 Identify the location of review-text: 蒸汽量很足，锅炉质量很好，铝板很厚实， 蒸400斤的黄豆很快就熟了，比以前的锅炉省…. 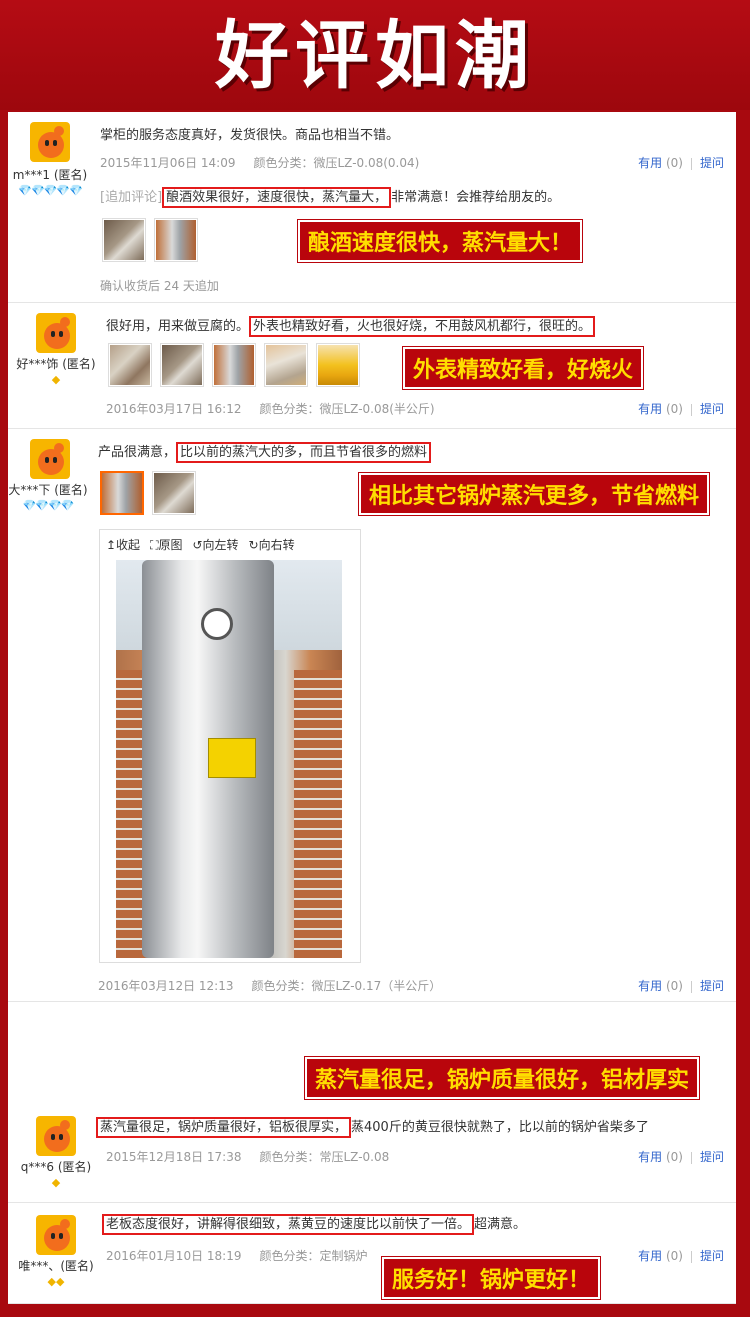
(372, 1127).